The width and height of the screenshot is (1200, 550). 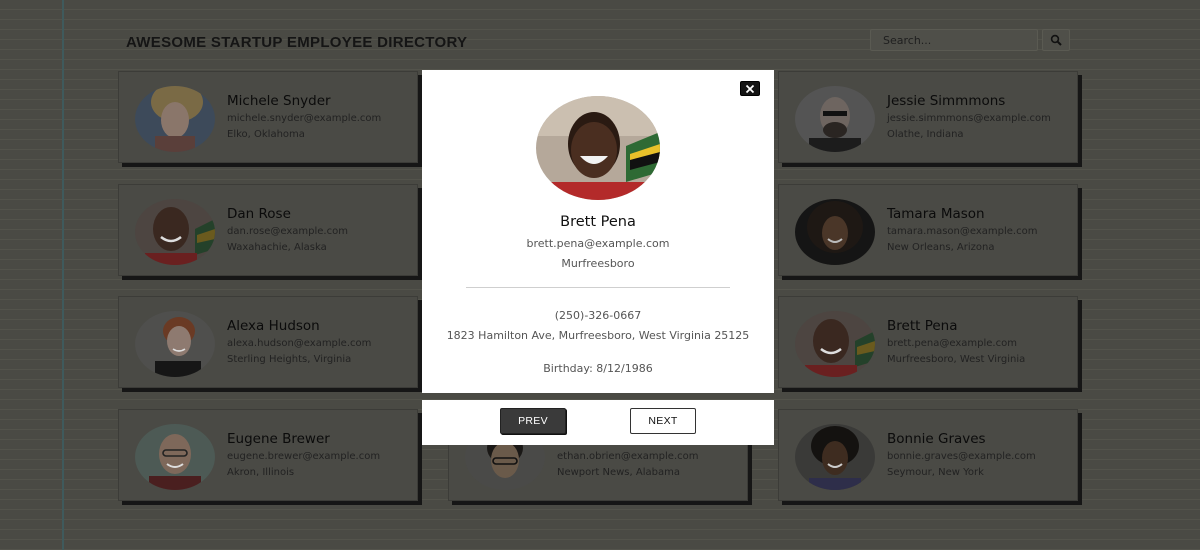 I want to click on employee-name: Dan Rose, so click(x=259, y=214).